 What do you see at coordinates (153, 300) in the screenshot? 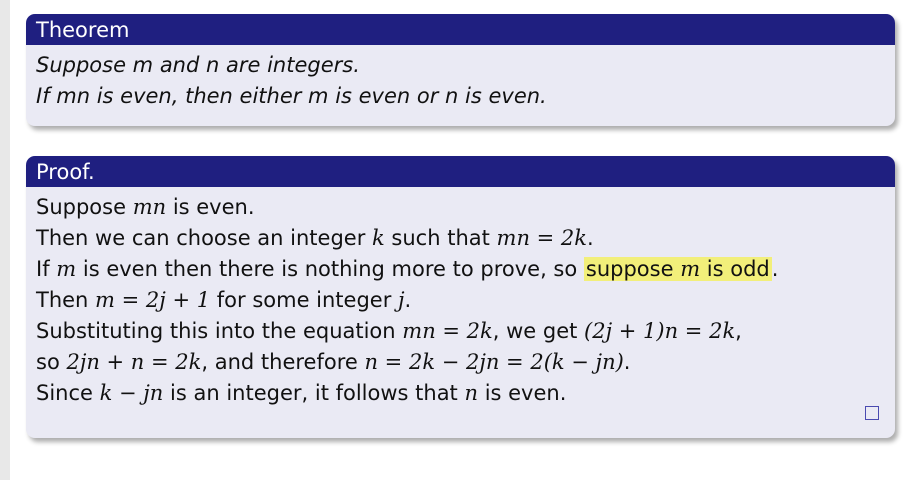
I see `math-expr: m = 2j + 1` at bounding box center [153, 300].